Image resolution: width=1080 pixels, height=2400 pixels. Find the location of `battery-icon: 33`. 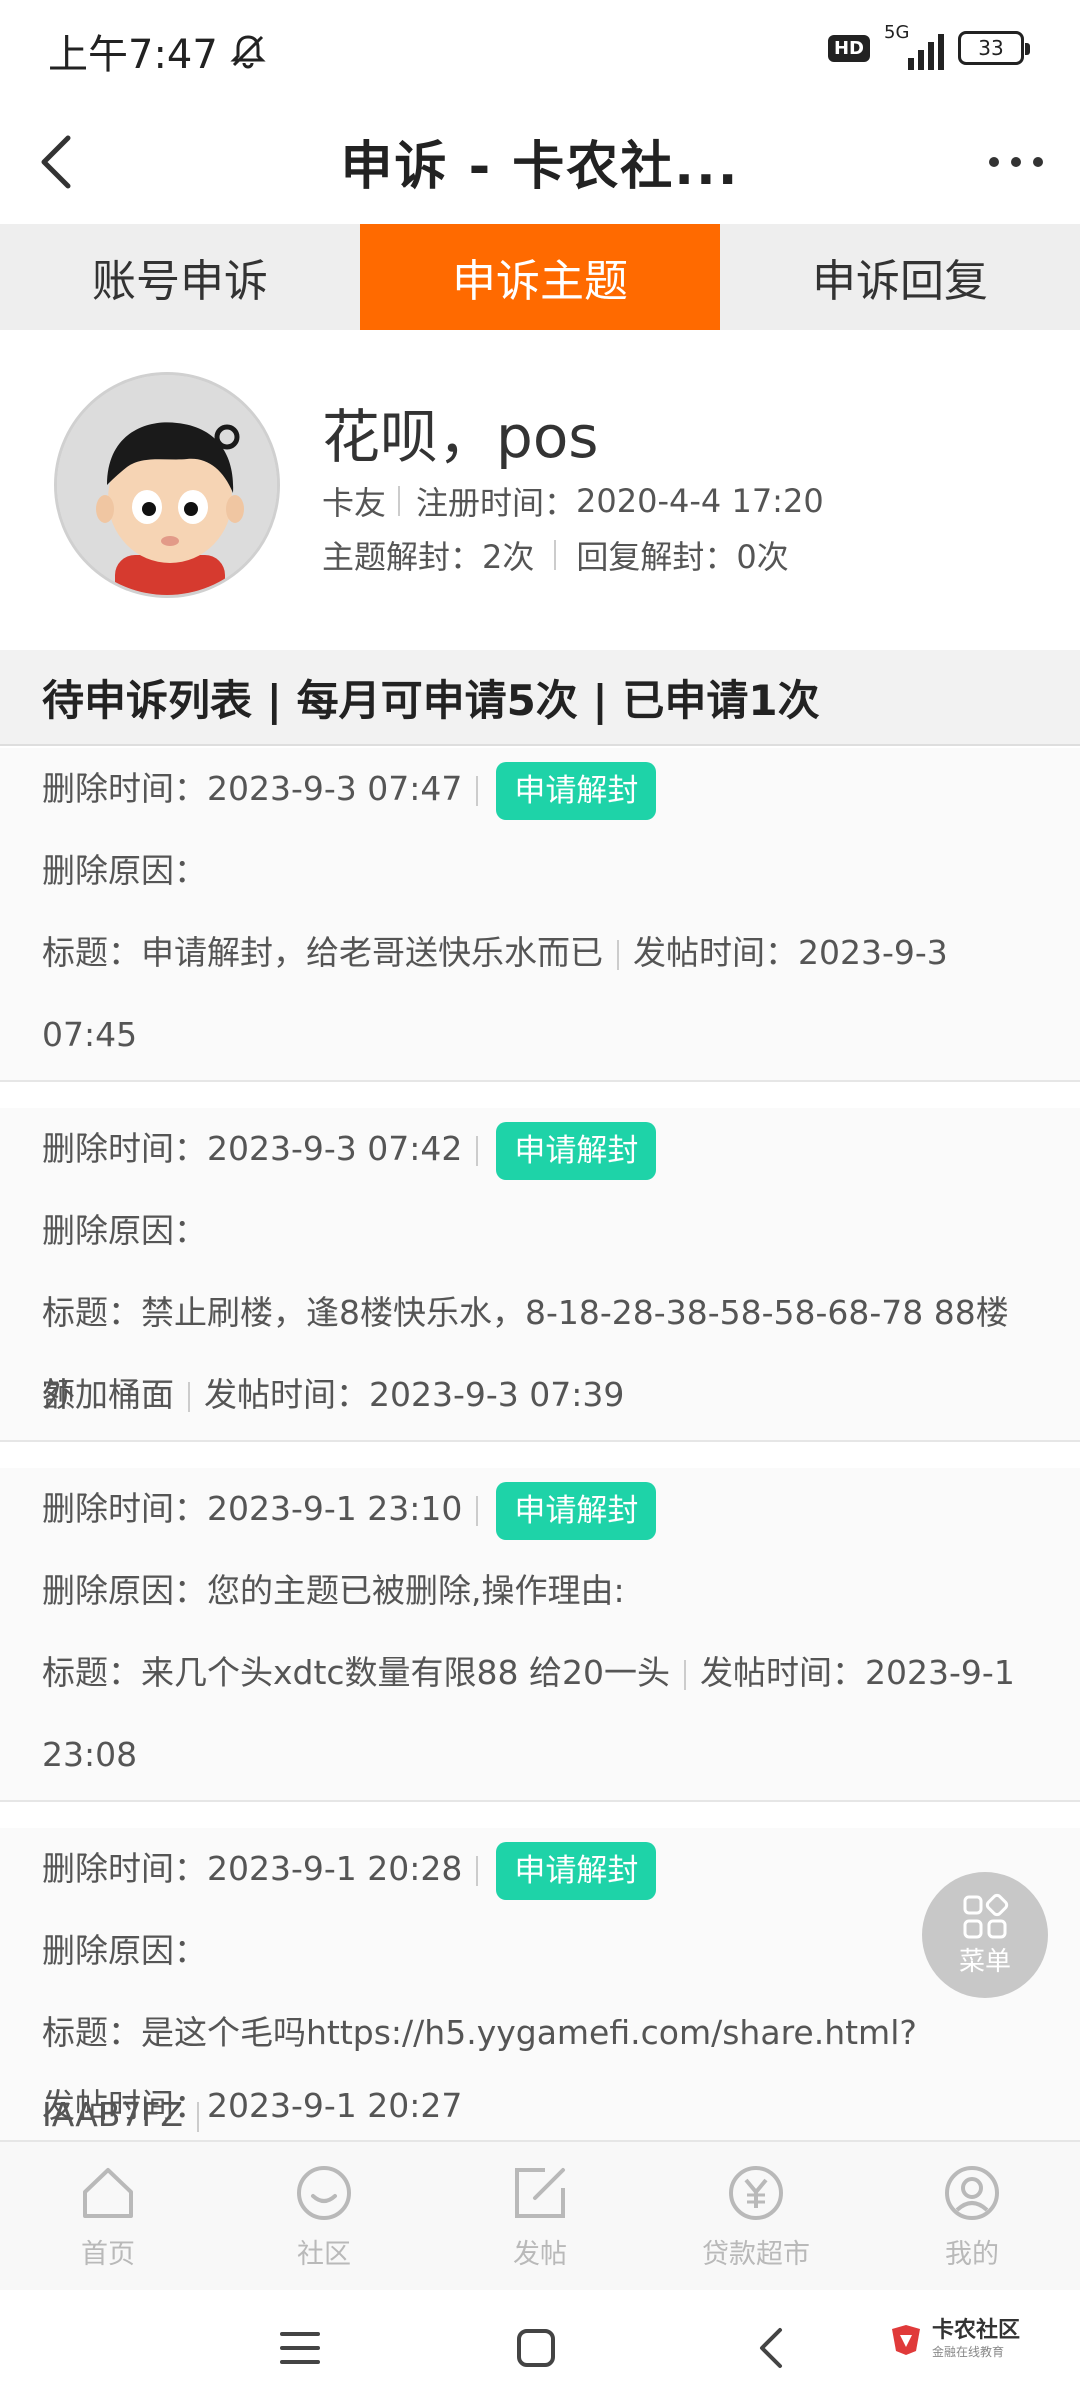

battery-icon: 33 is located at coordinates (994, 48).